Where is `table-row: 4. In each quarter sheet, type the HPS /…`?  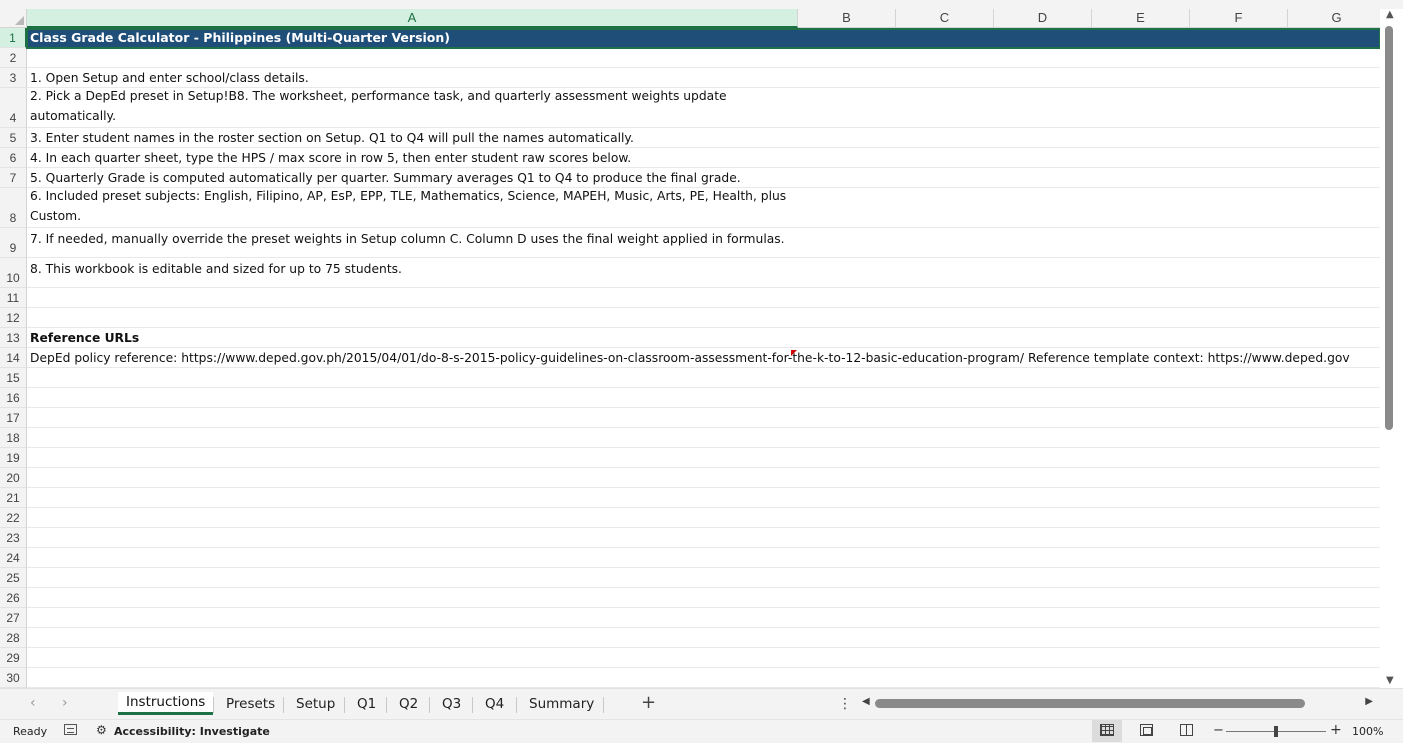
table-row: 4. In each quarter sheet, type the HPS /… is located at coordinates (703, 158).